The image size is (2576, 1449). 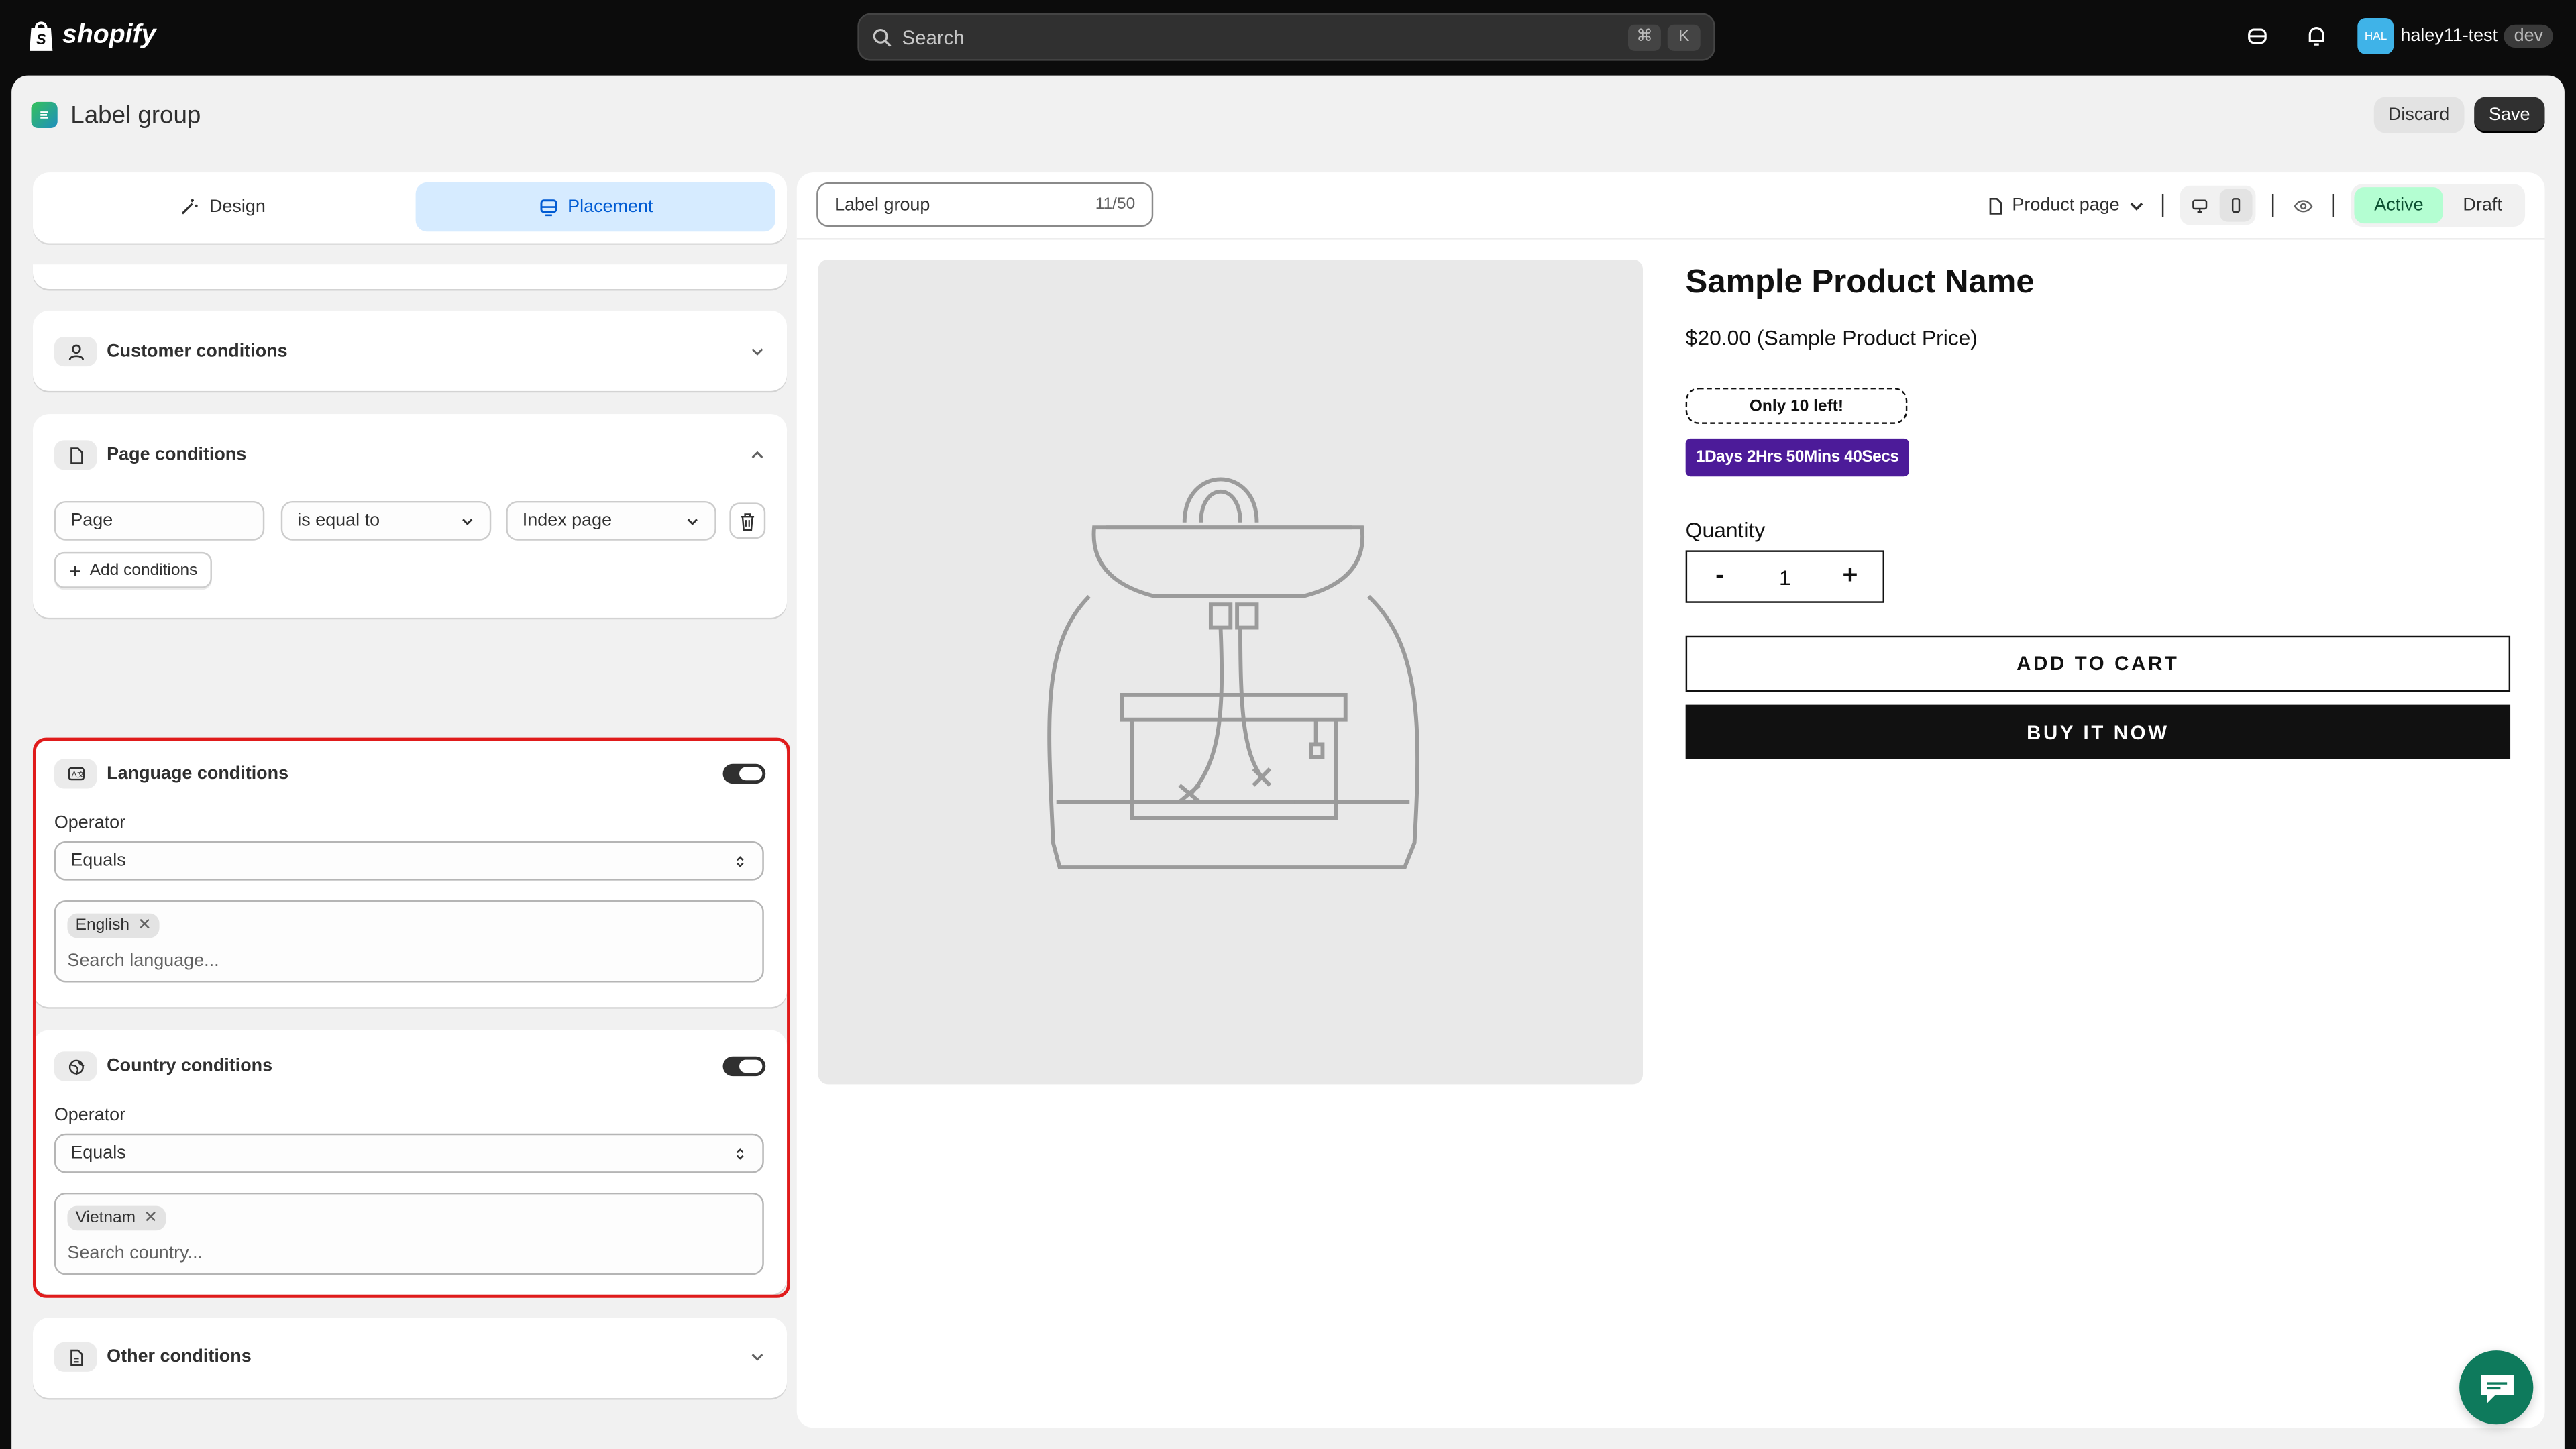 I want to click on search-icon, so click(x=882, y=37).